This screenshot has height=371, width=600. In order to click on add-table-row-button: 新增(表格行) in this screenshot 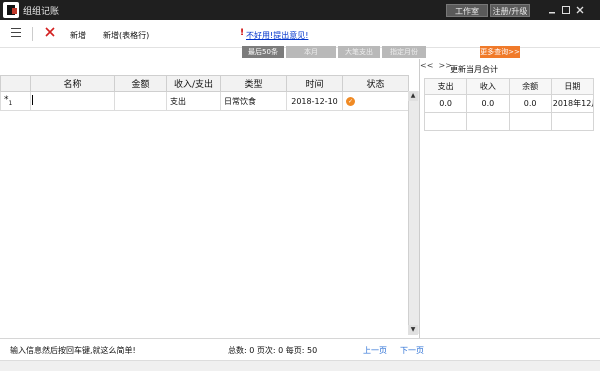, I will do `click(126, 35)`.